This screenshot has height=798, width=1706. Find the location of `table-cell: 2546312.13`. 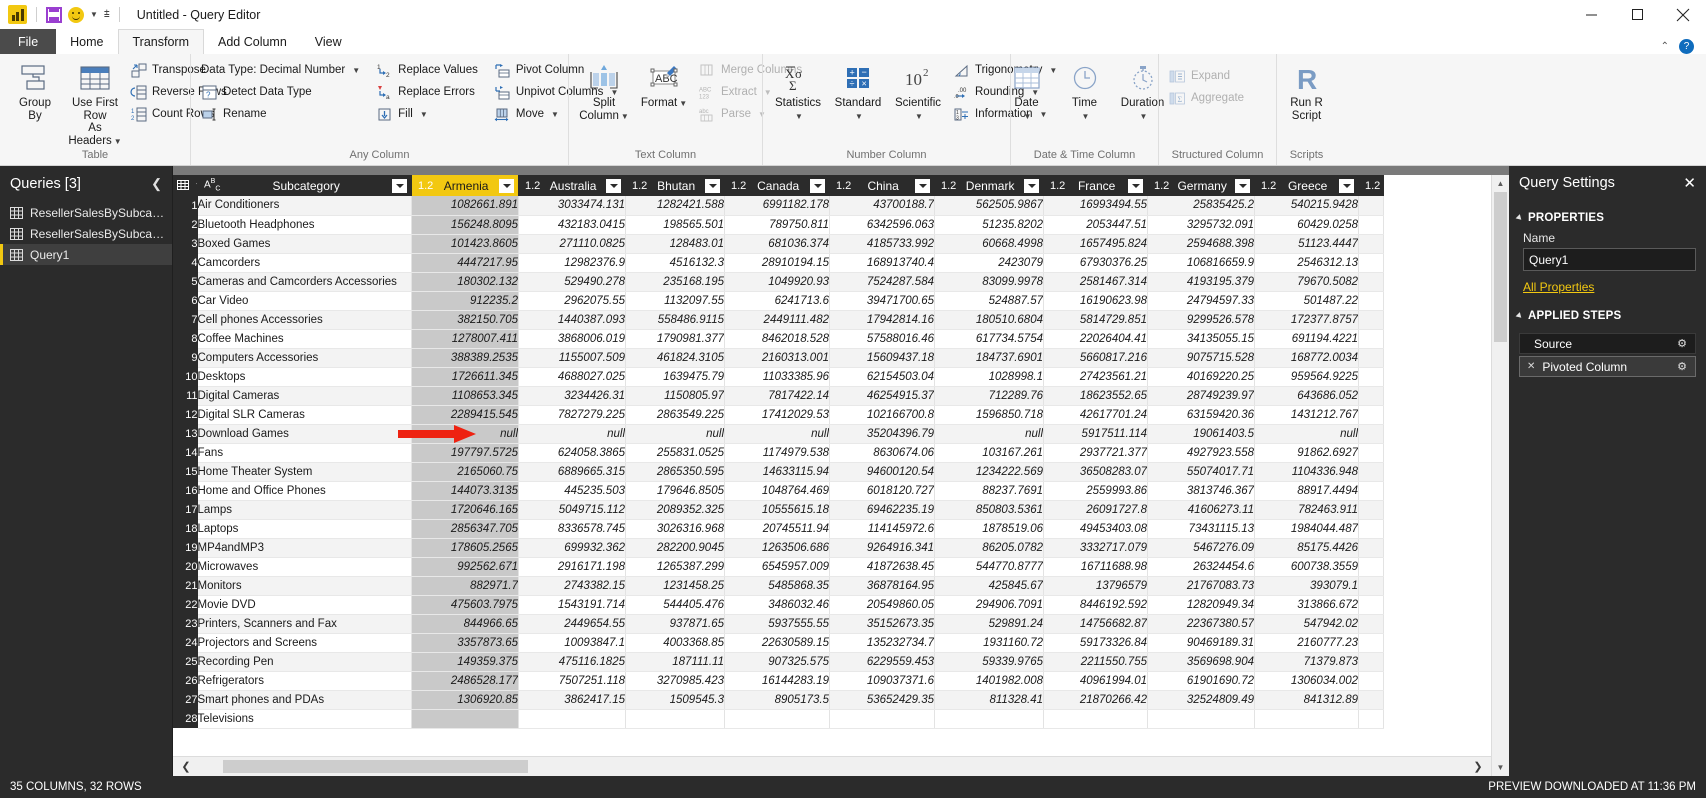

table-cell: 2546312.13 is located at coordinates (1306, 263).